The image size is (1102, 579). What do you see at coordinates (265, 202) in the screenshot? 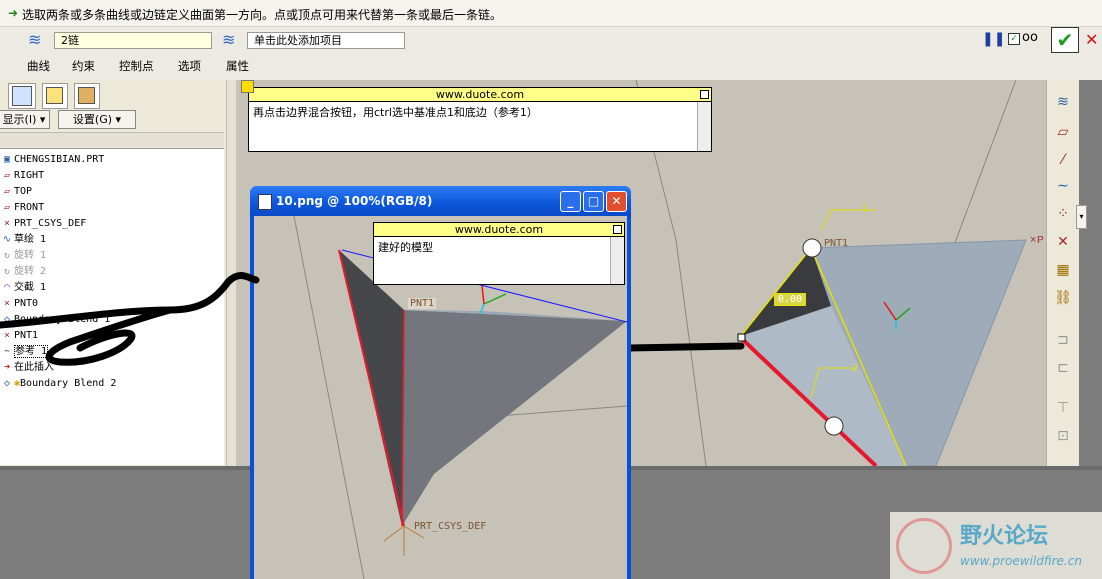
I see `document-icon` at bounding box center [265, 202].